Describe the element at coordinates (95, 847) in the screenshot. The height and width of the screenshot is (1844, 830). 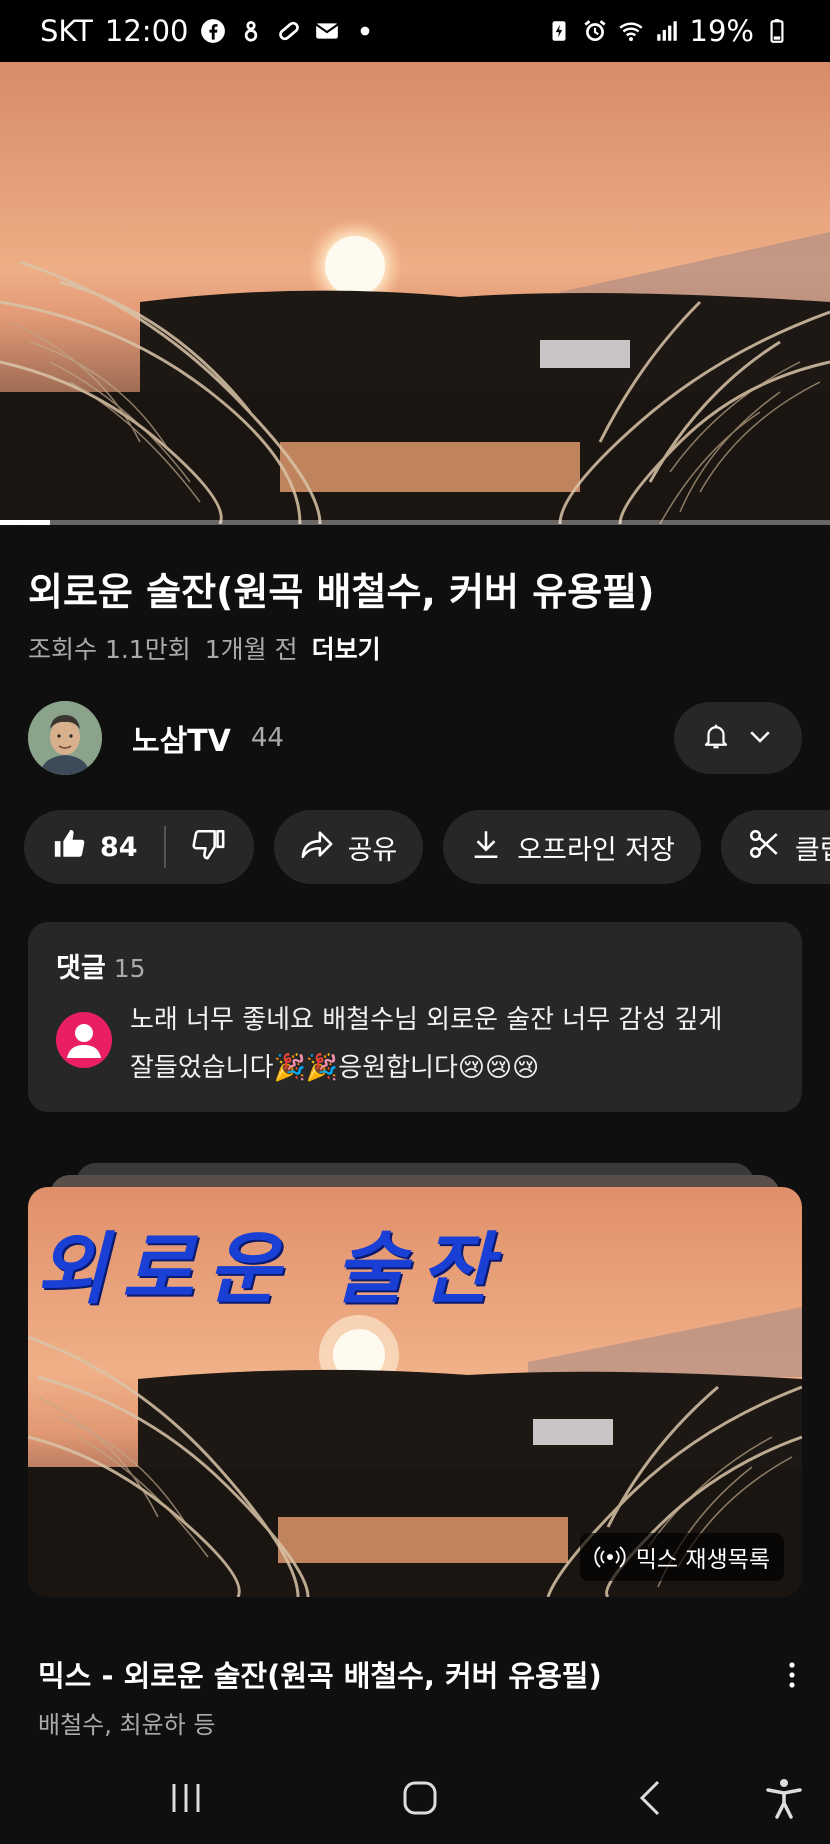
I see `like-button: 84` at that location.